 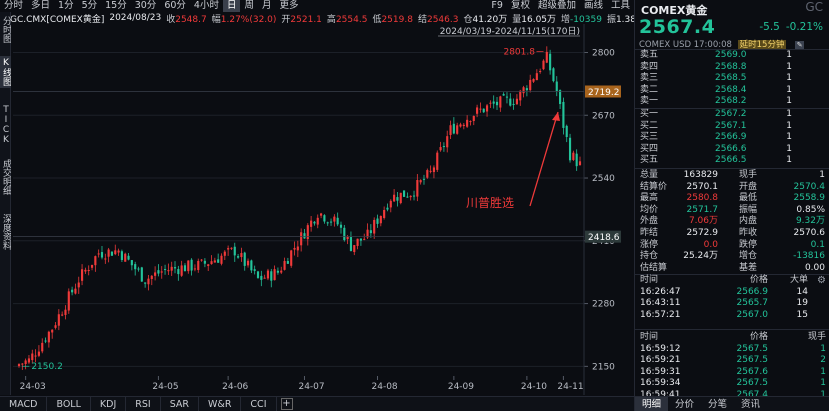 I want to click on stat-label: 结算价, so click(x=654, y=186).